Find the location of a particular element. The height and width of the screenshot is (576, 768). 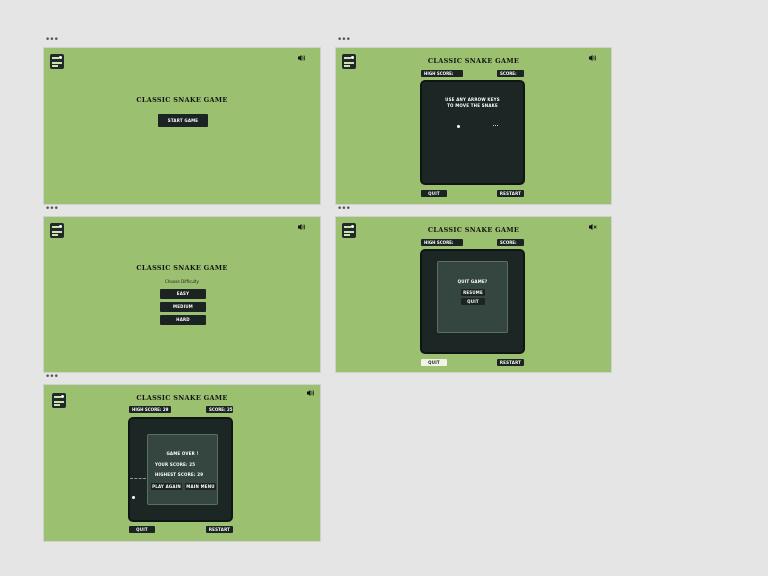

instruction-line-1: USE ANY ARROW KEYS is located at coordinates (472, 99).